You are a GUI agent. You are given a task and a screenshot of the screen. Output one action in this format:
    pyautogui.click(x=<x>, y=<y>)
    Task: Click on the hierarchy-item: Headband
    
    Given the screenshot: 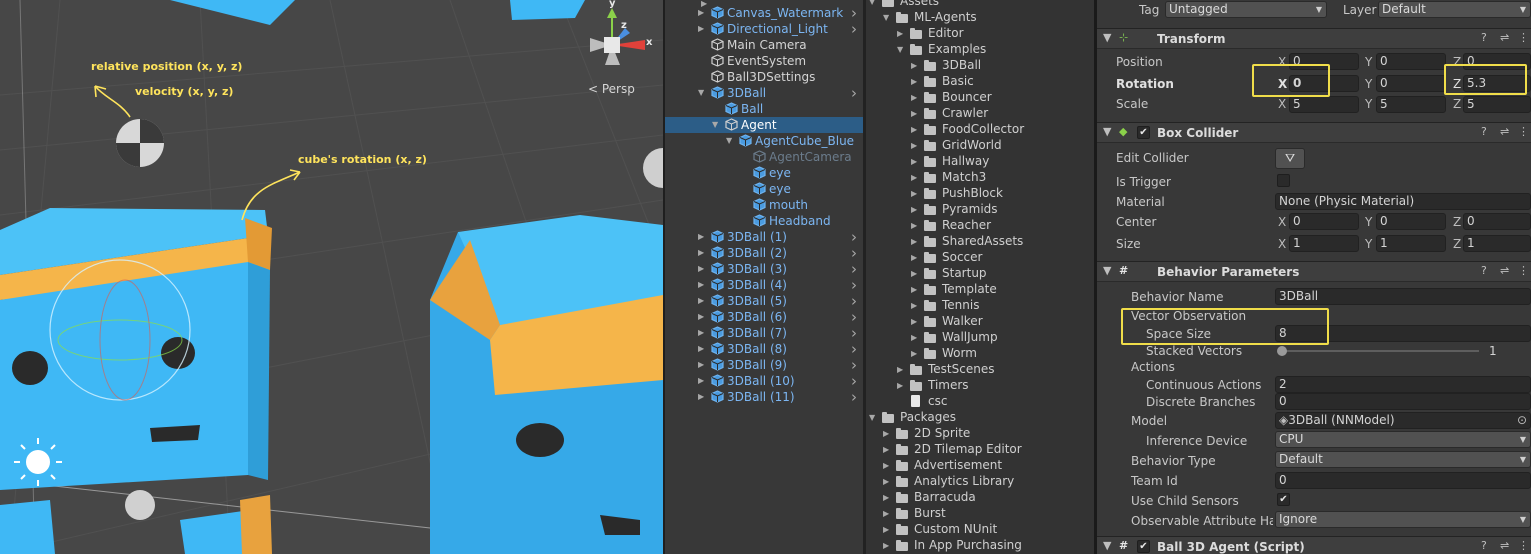 What is the action you would take?
    pyautogui.click(x=764, y=221)
    